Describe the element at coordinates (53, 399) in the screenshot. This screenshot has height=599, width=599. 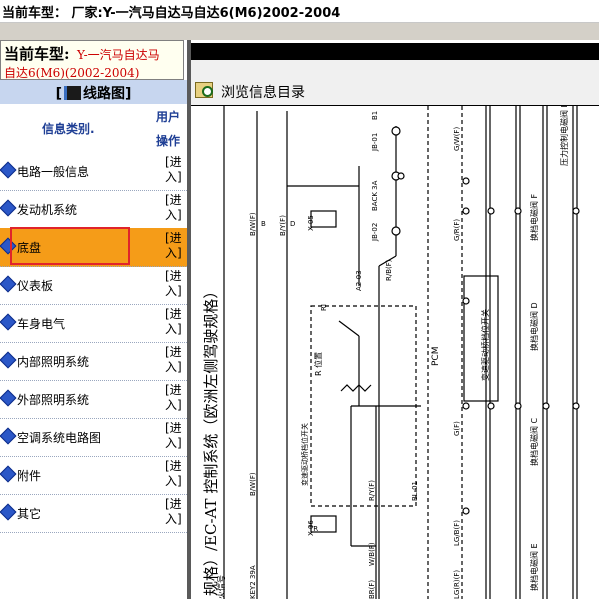
I see `category-item-label: 外部照明系统` at that location.